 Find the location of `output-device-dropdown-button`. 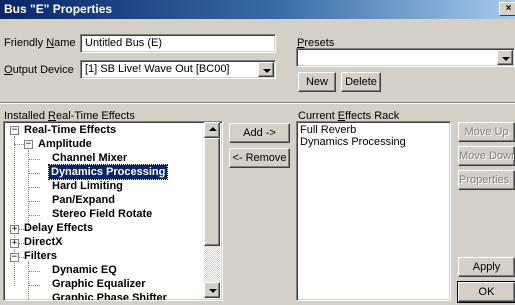

output-device-dropdown-button is located at coordinates (266, 69).